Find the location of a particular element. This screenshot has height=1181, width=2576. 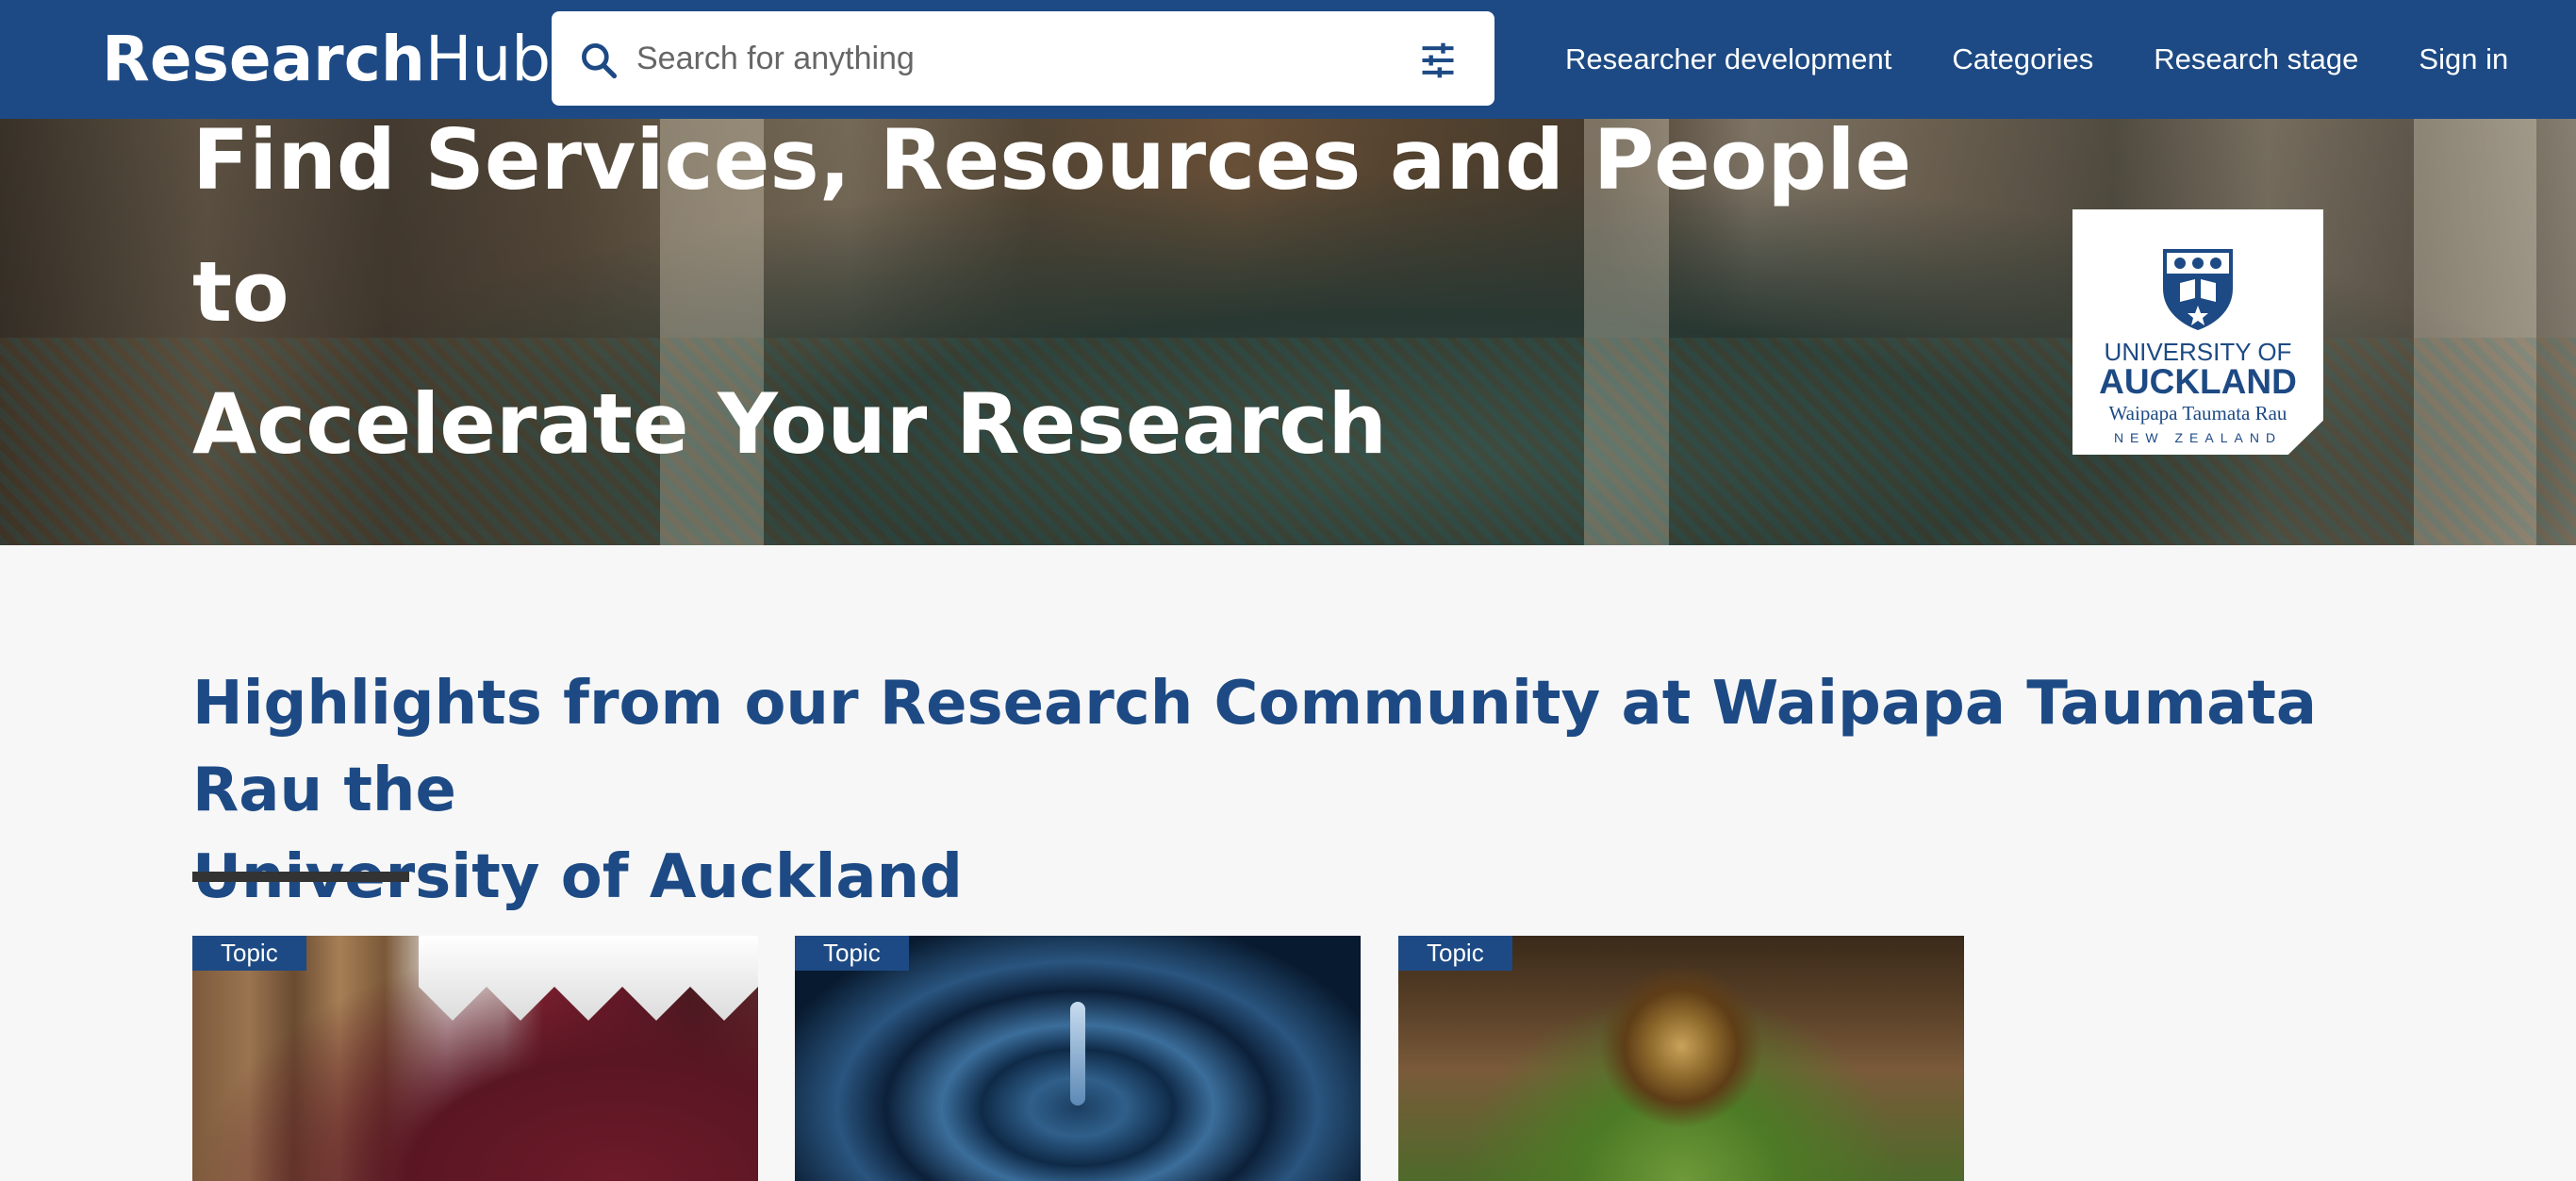

search-bar is located at coordinates (1023, 58).